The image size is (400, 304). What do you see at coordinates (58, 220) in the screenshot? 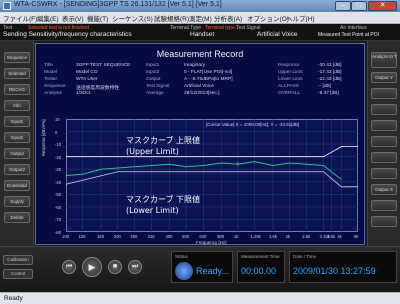
I see `y-tick-label: -70` at bounding box center [58, 220].